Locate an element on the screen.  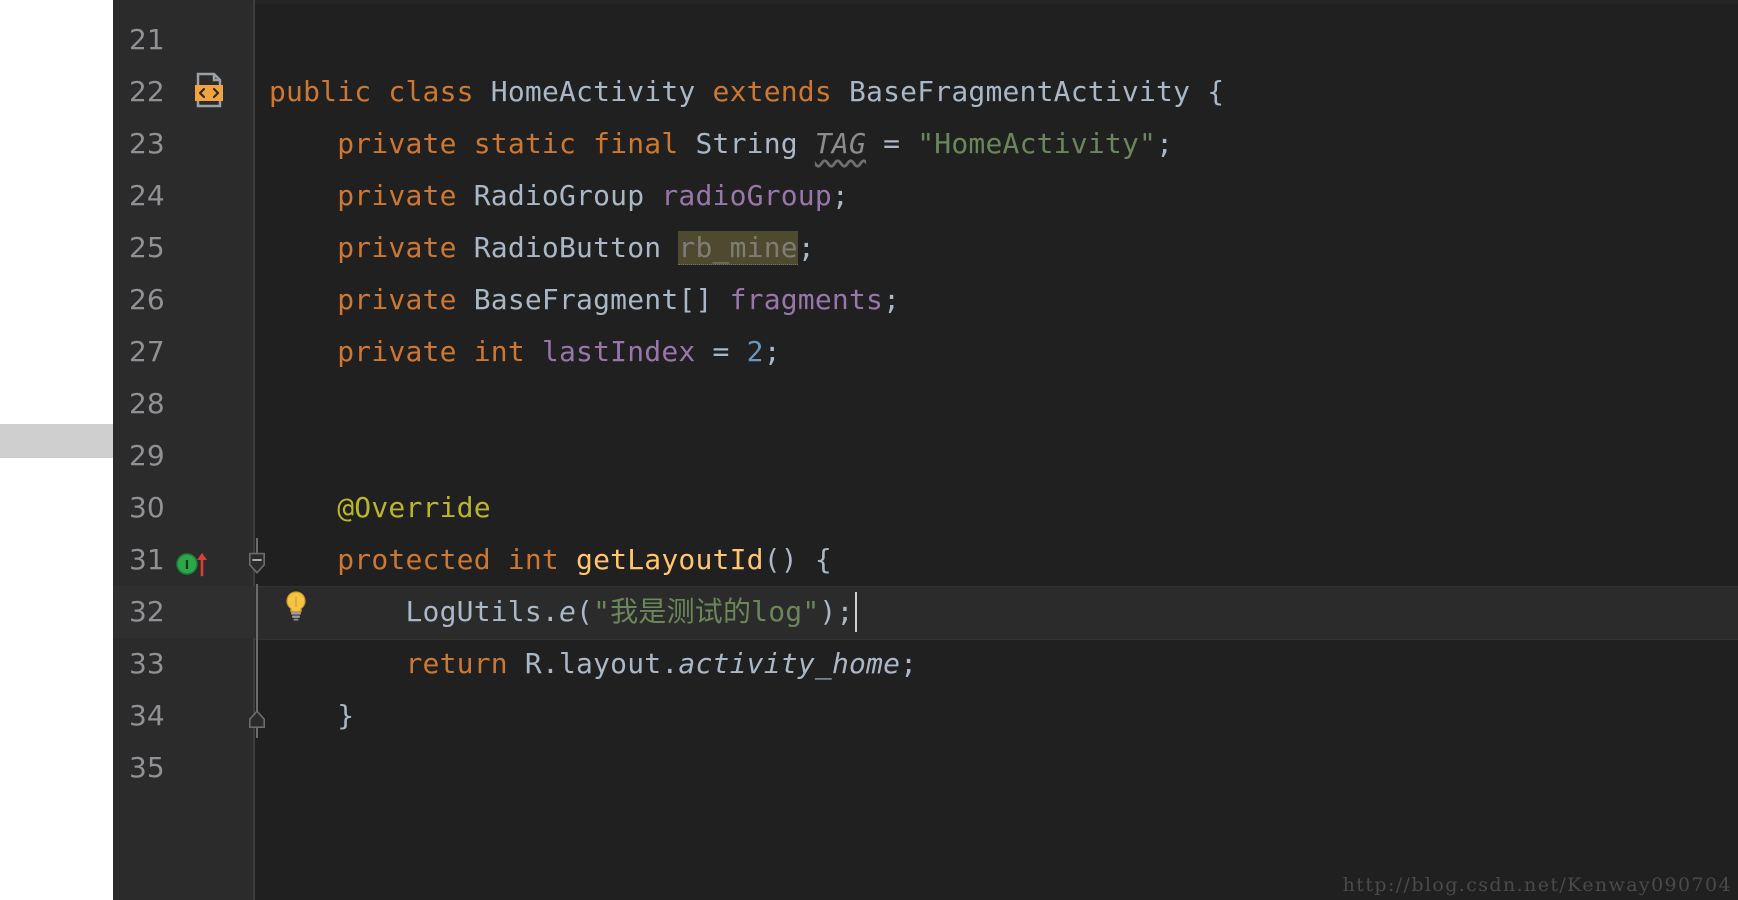
line-number: 23 is located at coordinates (147, 143).